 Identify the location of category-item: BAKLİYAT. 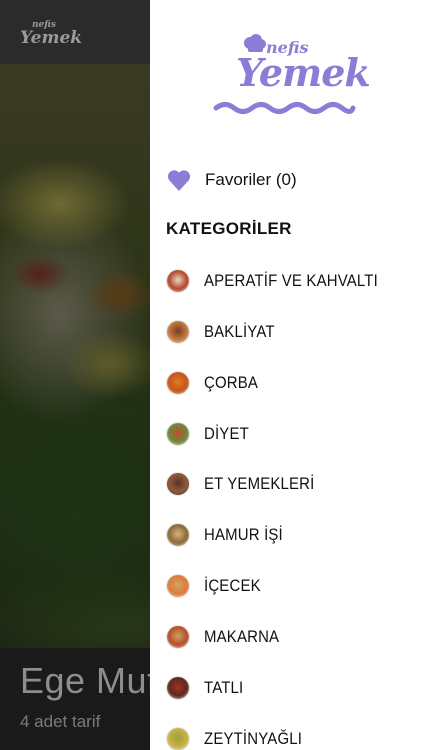
(291, 332).